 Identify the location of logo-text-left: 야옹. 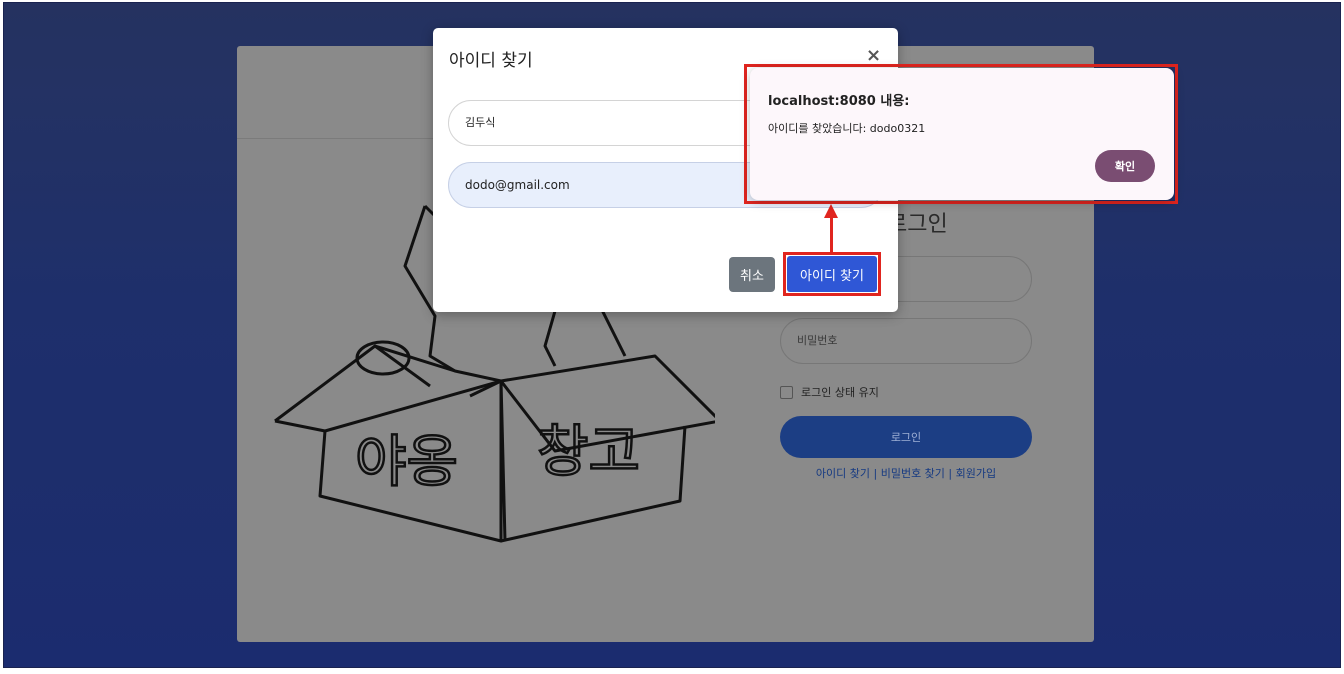
(406, 462).